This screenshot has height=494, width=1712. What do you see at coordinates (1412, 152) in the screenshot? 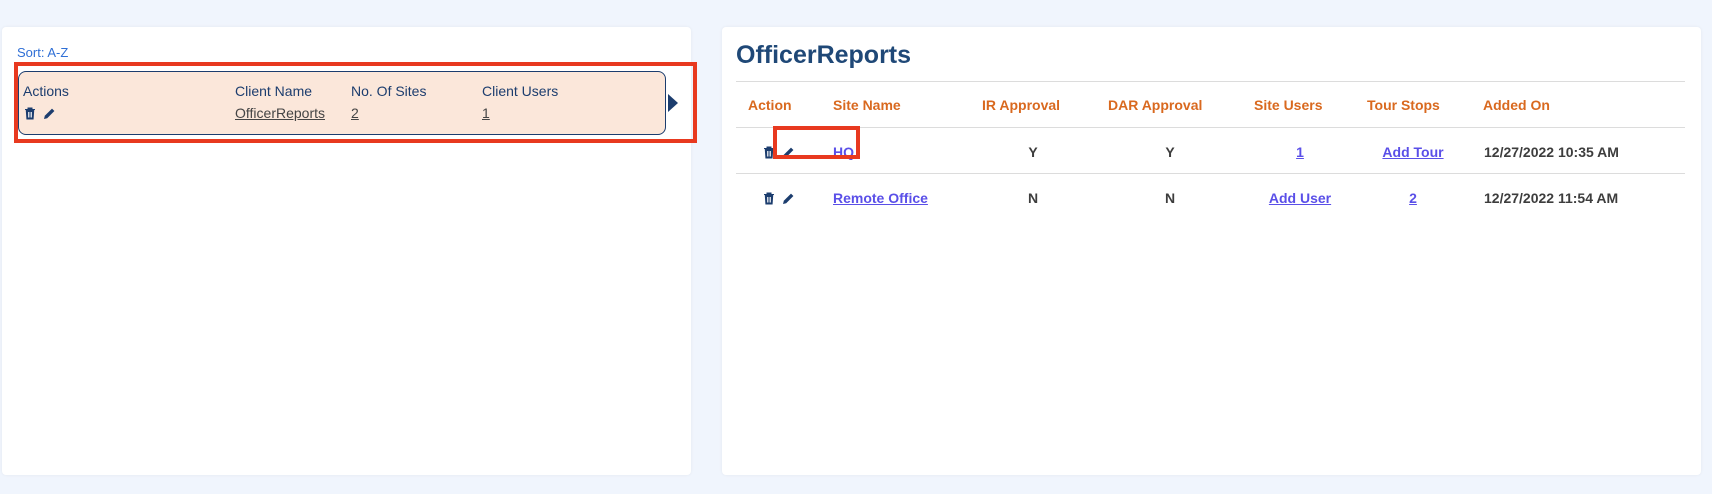
I see `tour-stops-link: Add Tour` at bounding box center [1412, 152].